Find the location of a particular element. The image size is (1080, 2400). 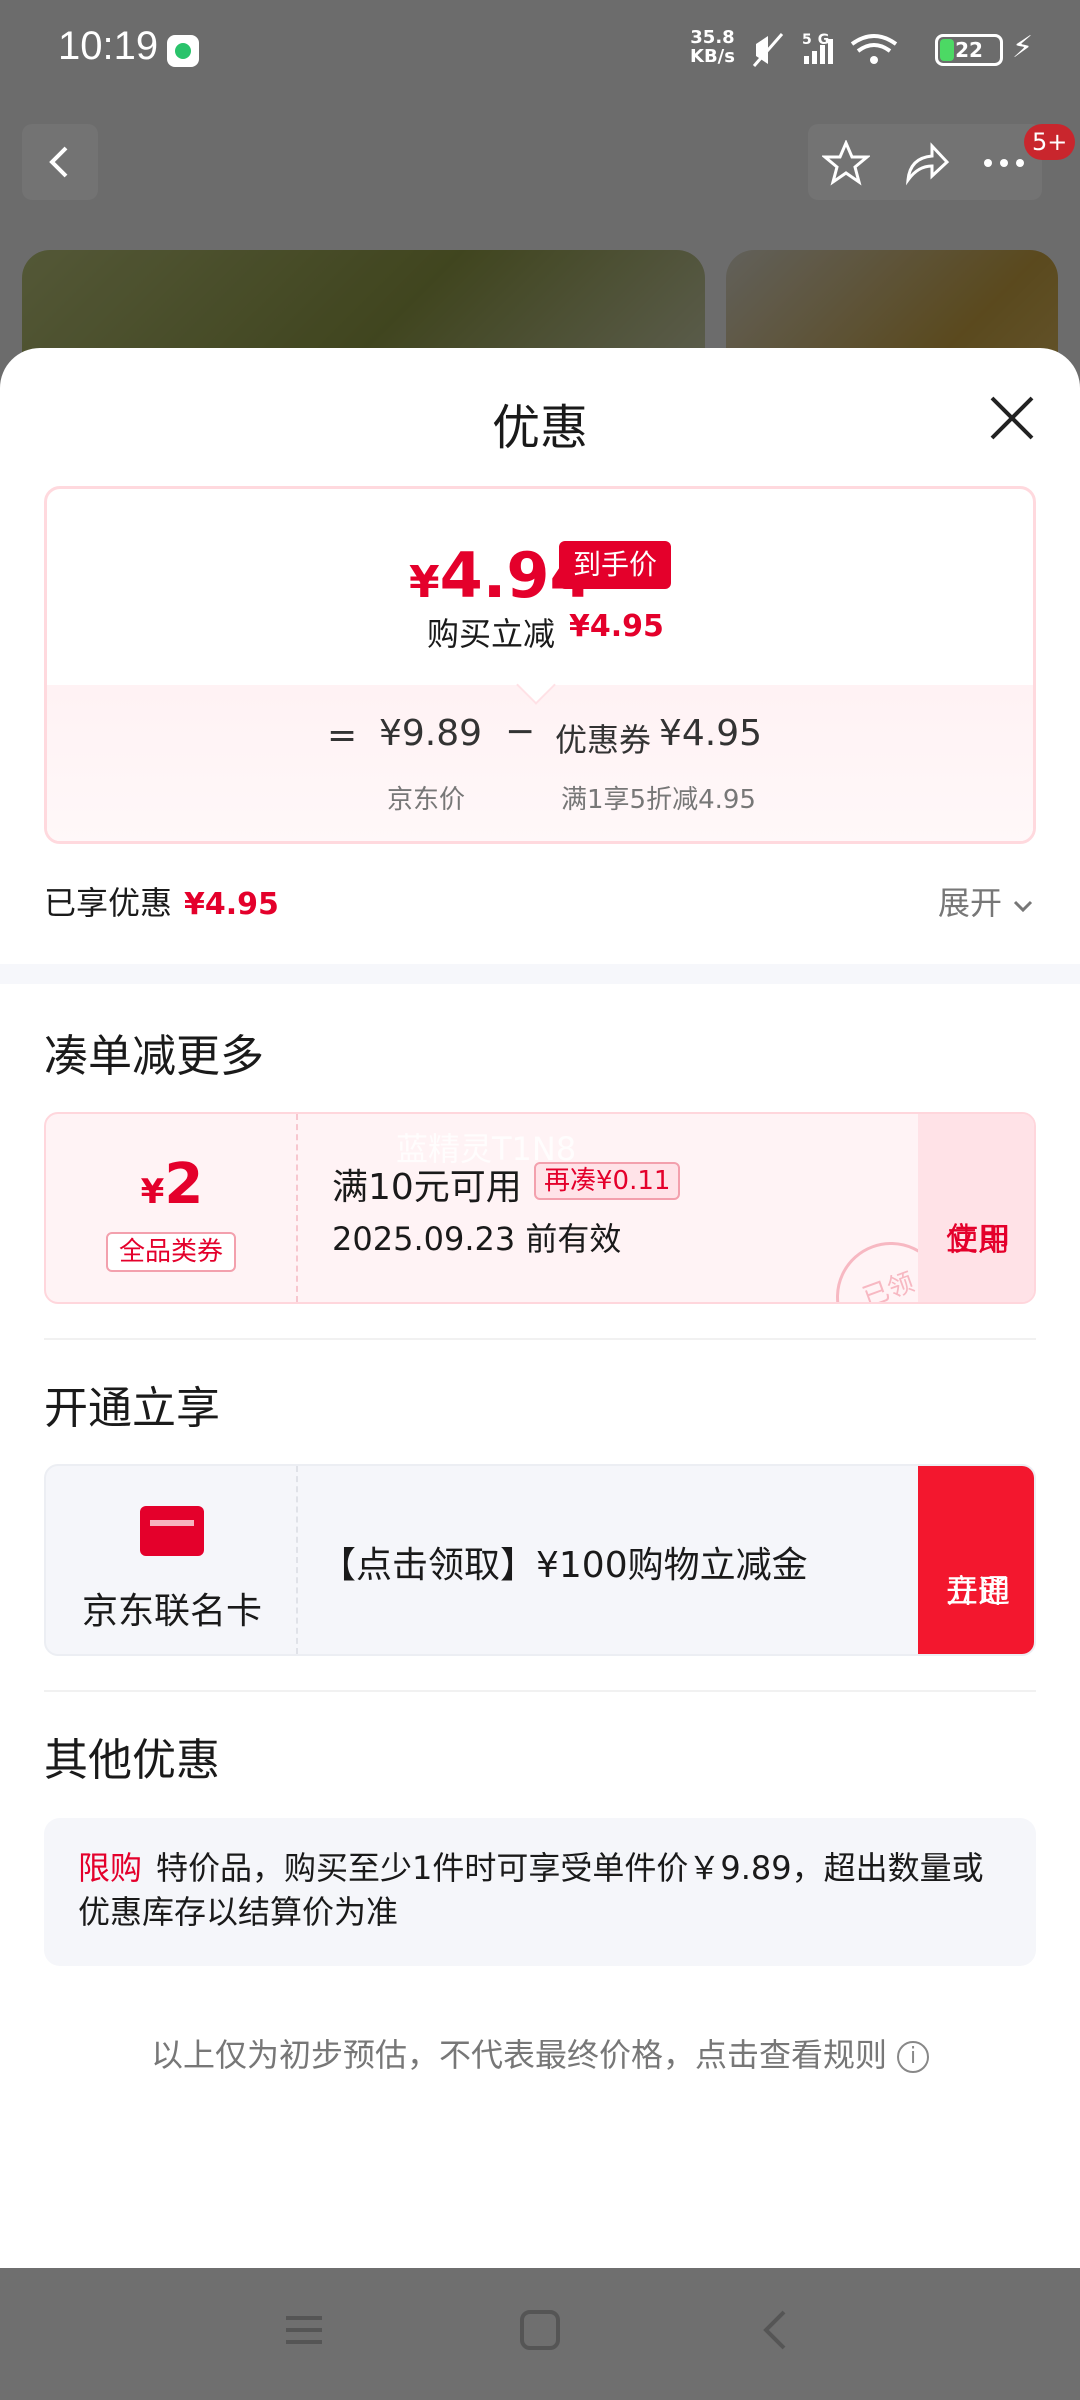

coupon-condition: 满10元可用 is located at coordinates (427, 1187).